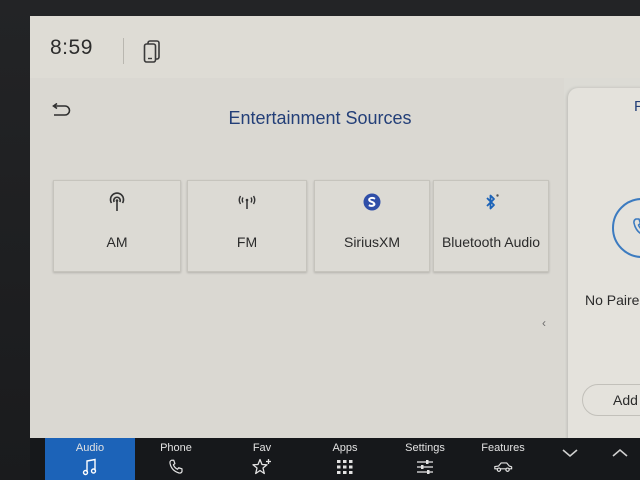 The width and height of the screenshot is (640, 480). I want to click on nav-label: Phone, so click(176, 448).